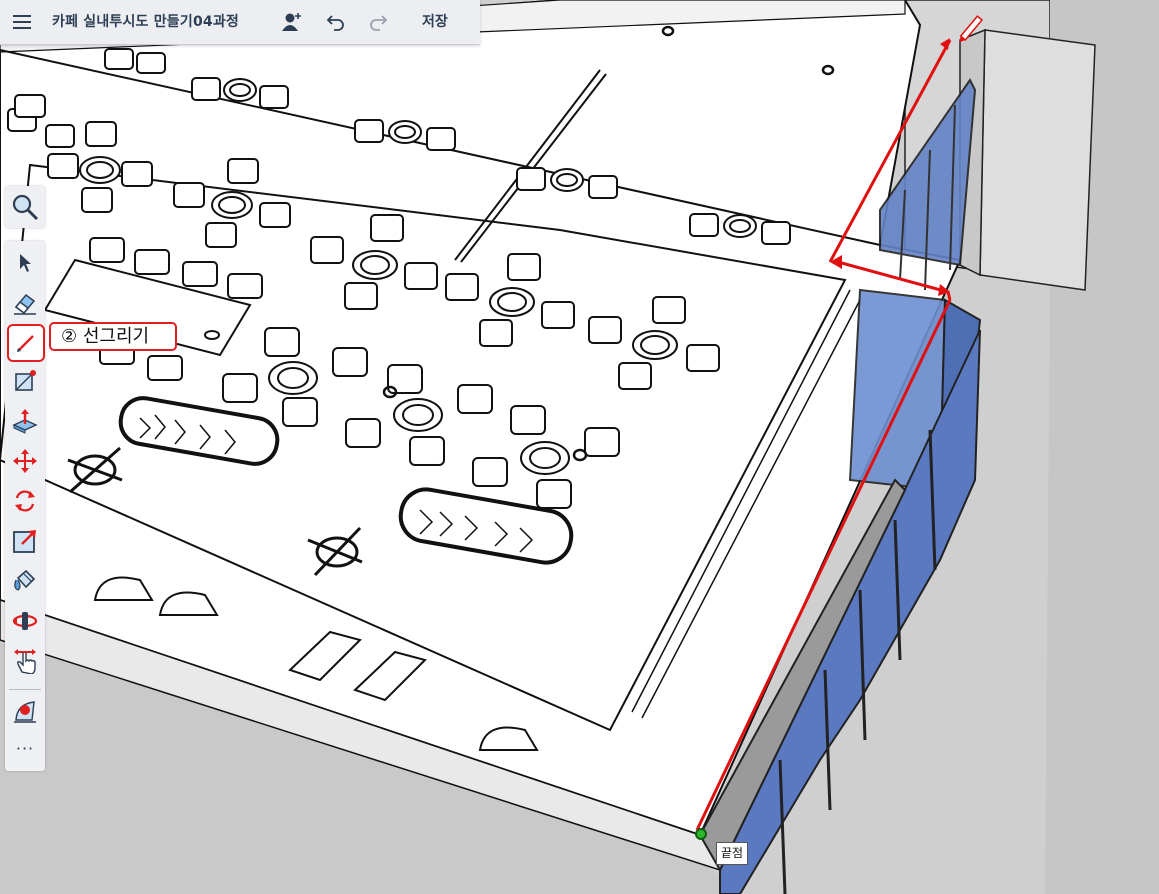 Image resolution: width=1159 pixels, height=894 pixels. What do you see at coordinates (113, 336) in the screenshot?
I see `step-callout: ② 선그리기` at bounding box center [113, 336].